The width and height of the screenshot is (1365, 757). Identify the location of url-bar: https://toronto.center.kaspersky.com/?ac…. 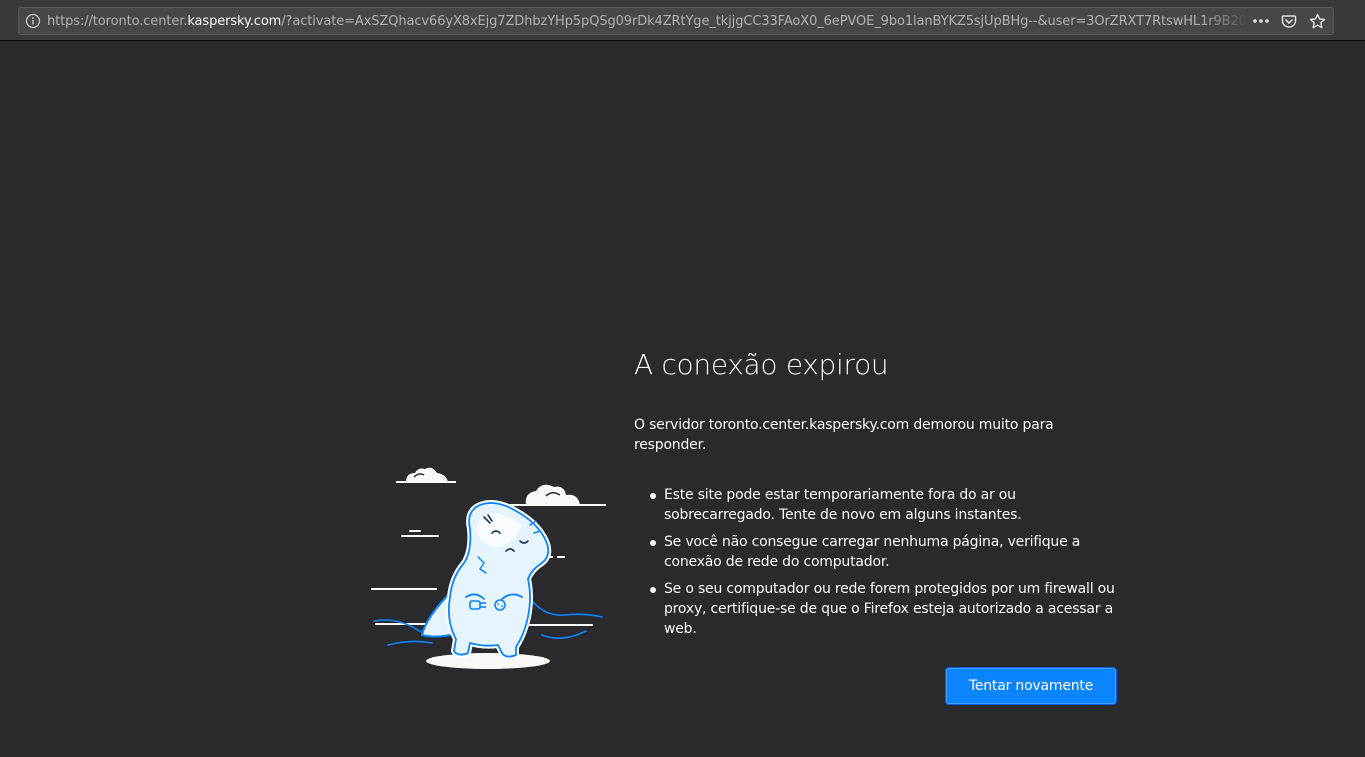
(676, 21).